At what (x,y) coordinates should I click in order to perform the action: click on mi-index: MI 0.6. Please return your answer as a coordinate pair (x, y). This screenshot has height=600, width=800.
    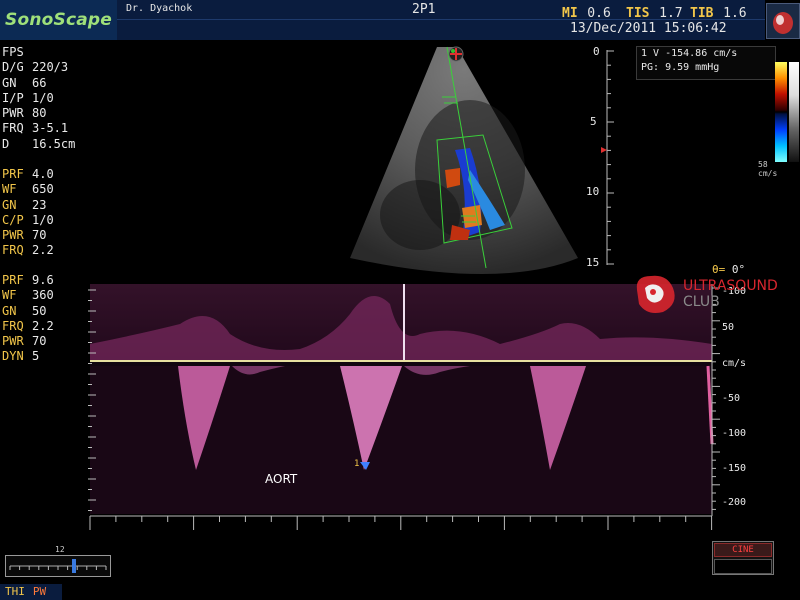
    Looking at the image, I should click on (586, 13).